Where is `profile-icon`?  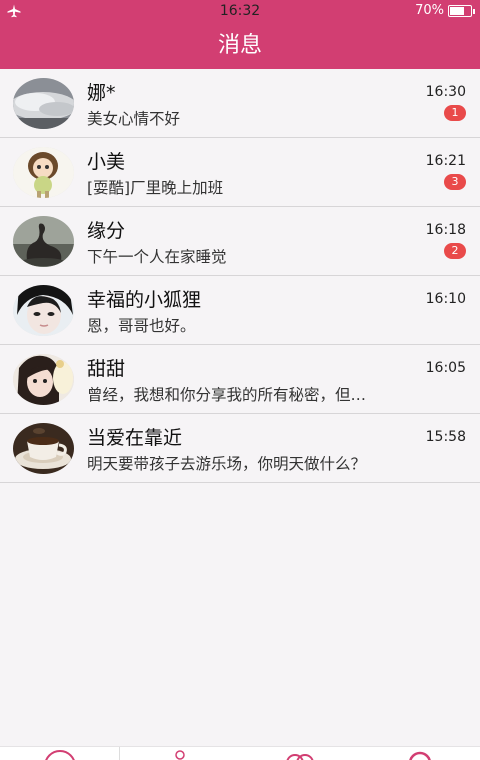
profile-icon is located at coordinates (420, 754).